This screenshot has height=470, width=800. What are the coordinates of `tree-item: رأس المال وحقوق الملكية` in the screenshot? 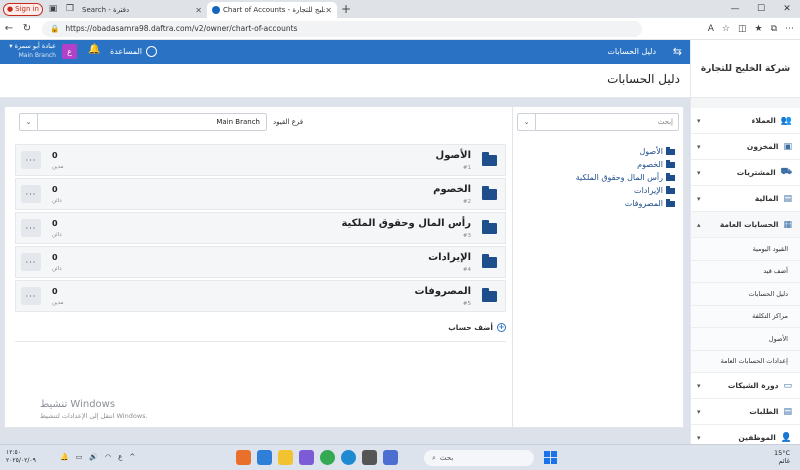 It's located at (625, 177).